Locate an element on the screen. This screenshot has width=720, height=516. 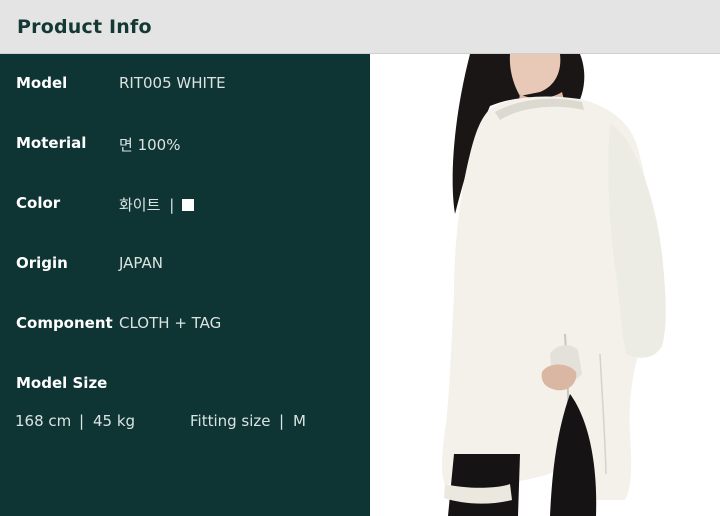
header-bar: Product Info is located at coordinates (360, 27).